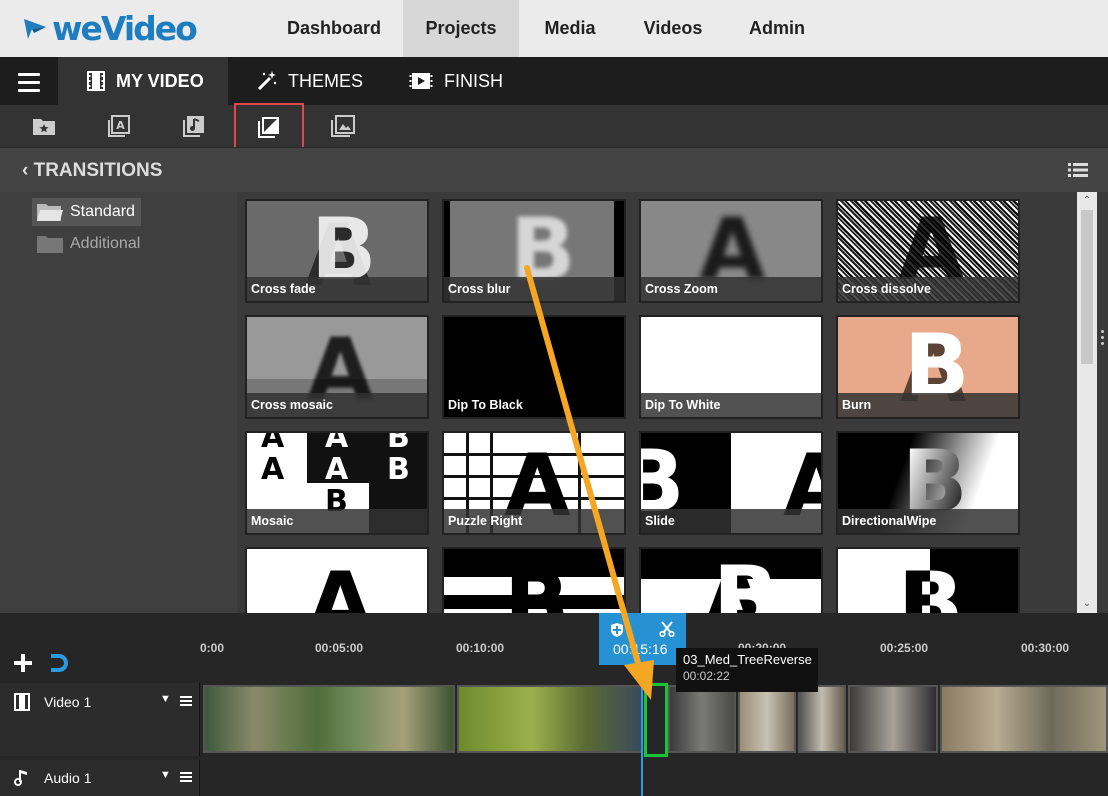  What do you see at coordinates (534, 367) in the screenshot?
I see `transition-card: Dip To Black` at bounding box center [534, 367].